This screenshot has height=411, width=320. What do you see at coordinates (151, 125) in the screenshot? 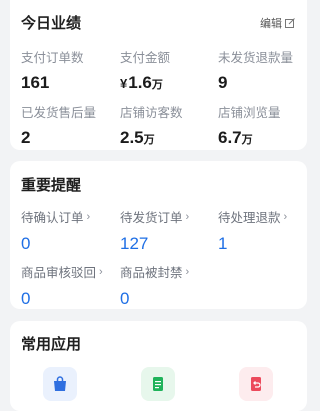
I see `stat-store-visitors: 店铺访客数 2.5万` at bounding box center [151, 125].